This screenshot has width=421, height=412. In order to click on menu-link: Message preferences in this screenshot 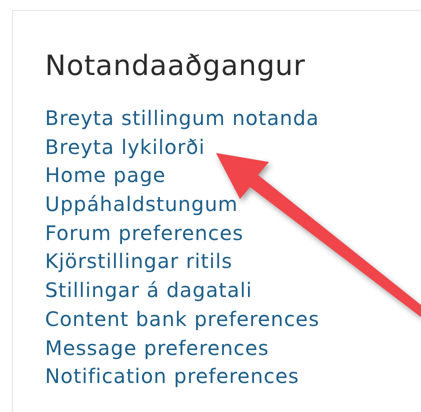, I will do `click(157, 348)`.